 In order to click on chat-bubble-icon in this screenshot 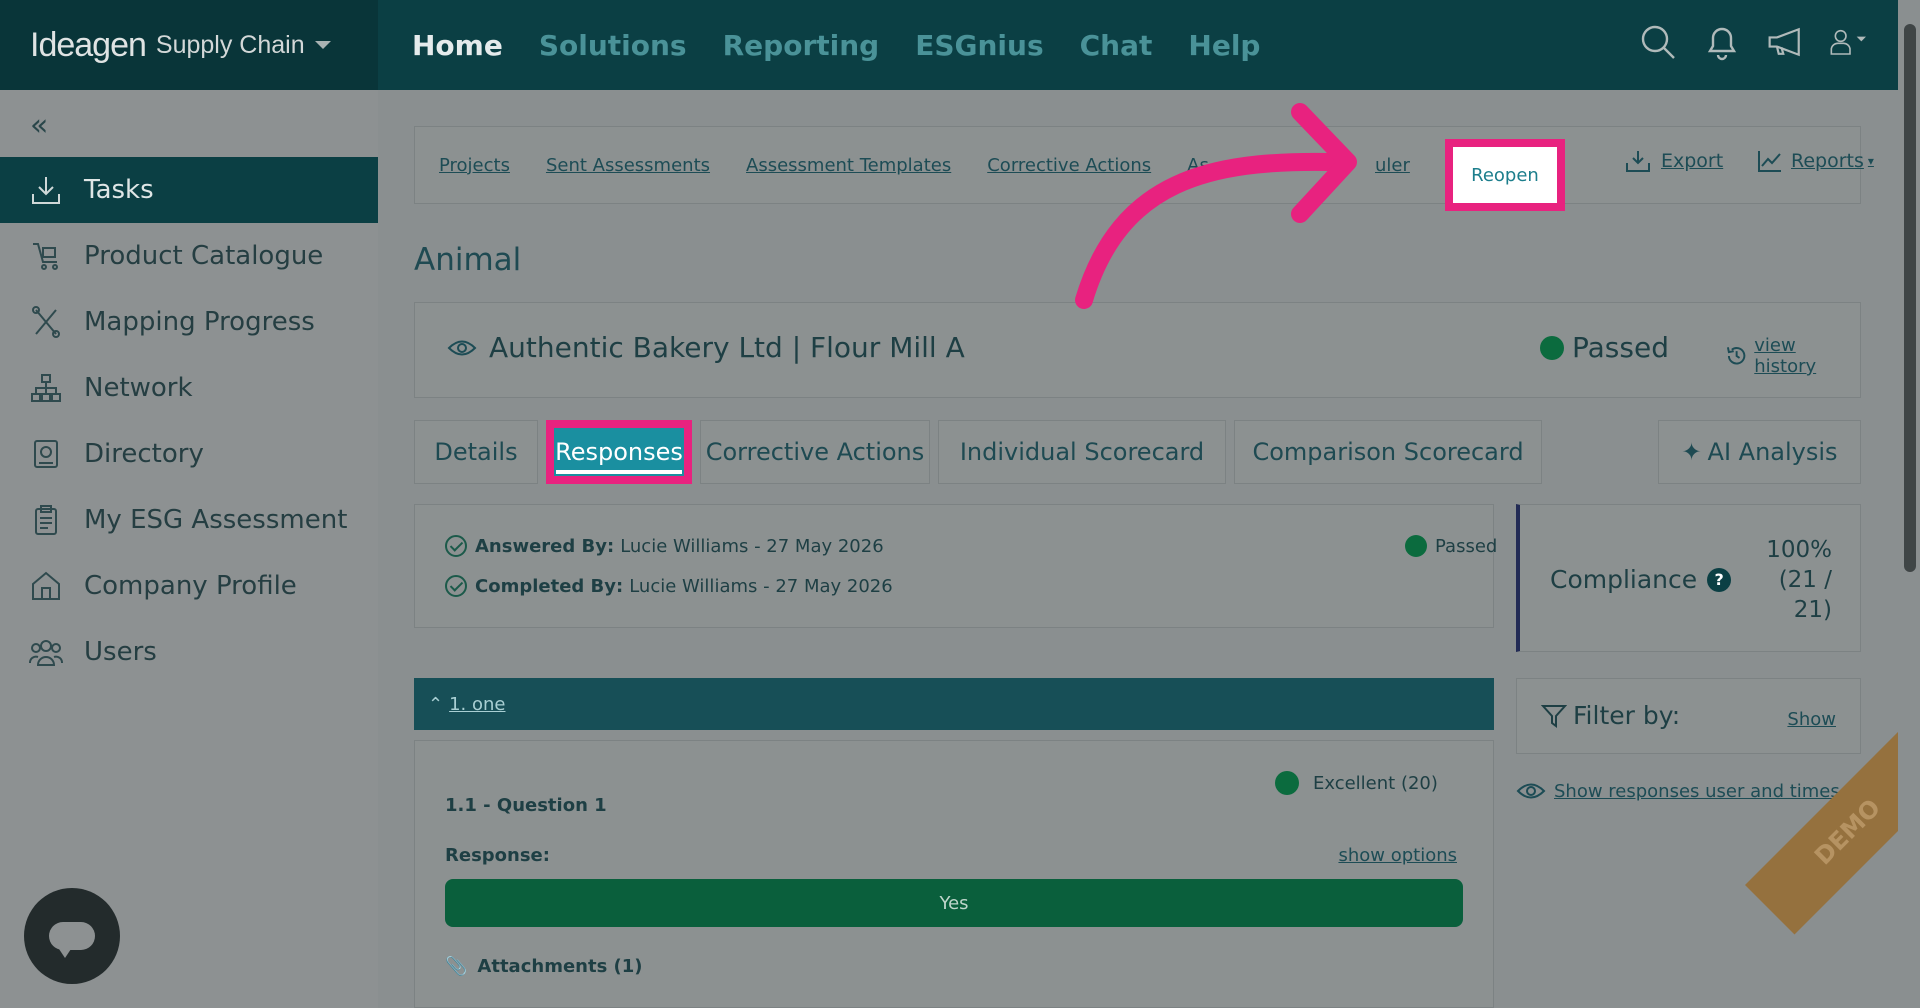, I will do `click(72, 940)`.